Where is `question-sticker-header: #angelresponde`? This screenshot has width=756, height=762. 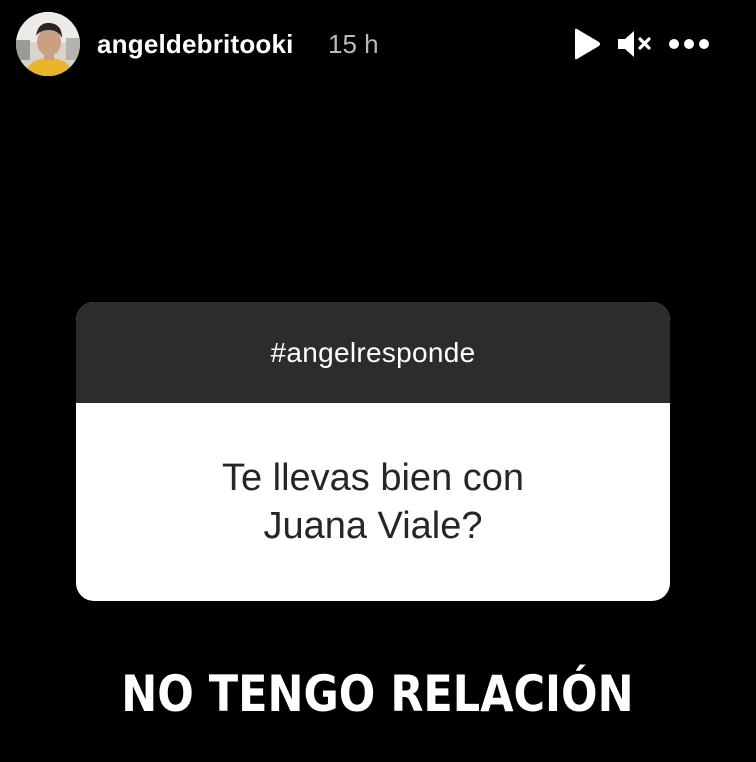 question-sticker-header: #angelresponde is located at coordinates (373, 352).